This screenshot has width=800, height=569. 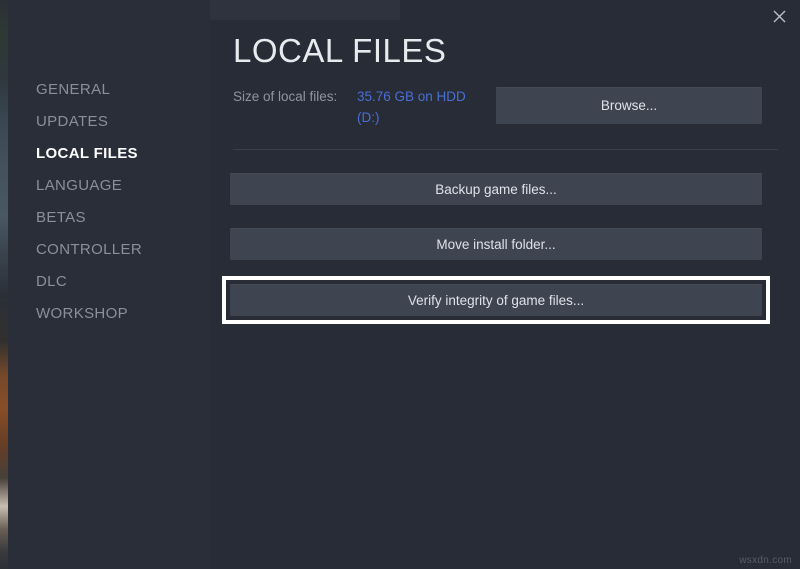 I want to click on sidebar-item-workshop: WORKSHOP, so click(x=109, y=314).